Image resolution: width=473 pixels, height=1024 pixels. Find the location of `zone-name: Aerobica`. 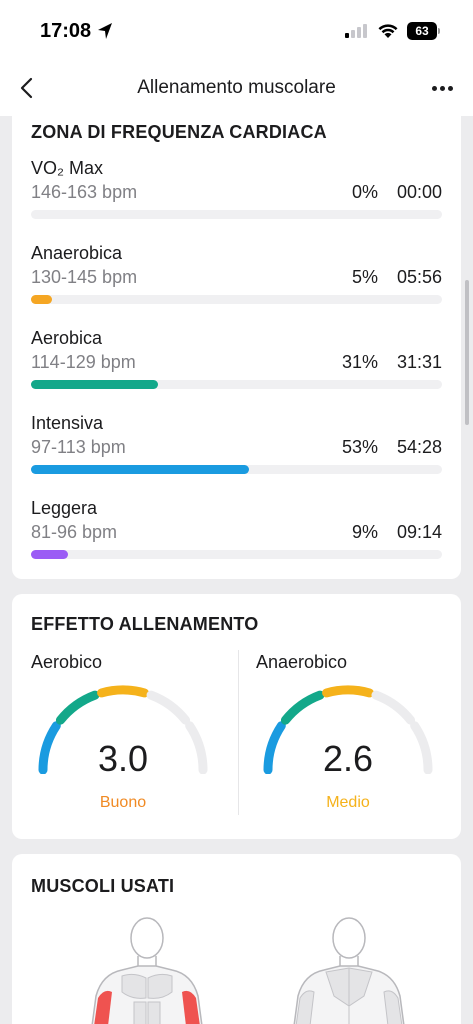

zone-name: Aerobica is located at coordinates (67, 338).